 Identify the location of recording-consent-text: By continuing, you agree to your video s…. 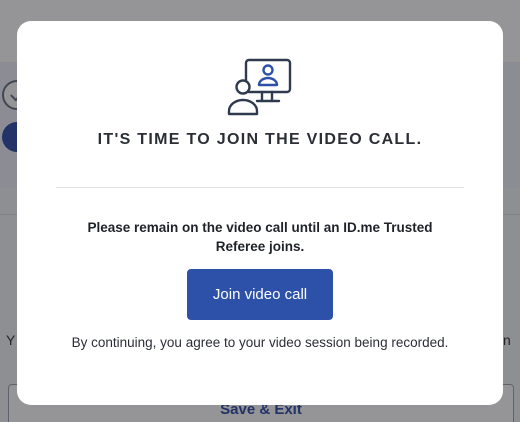
(260, 342).